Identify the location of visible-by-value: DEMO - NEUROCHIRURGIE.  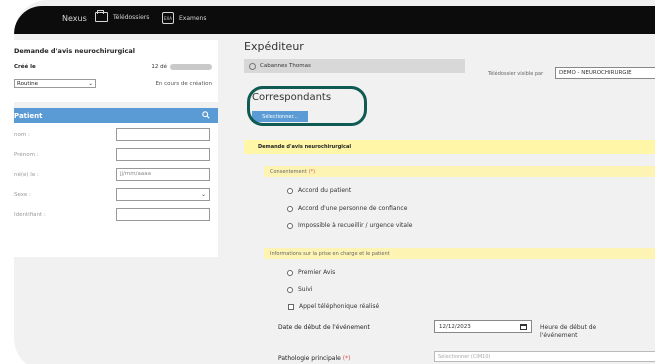
(595, 73).